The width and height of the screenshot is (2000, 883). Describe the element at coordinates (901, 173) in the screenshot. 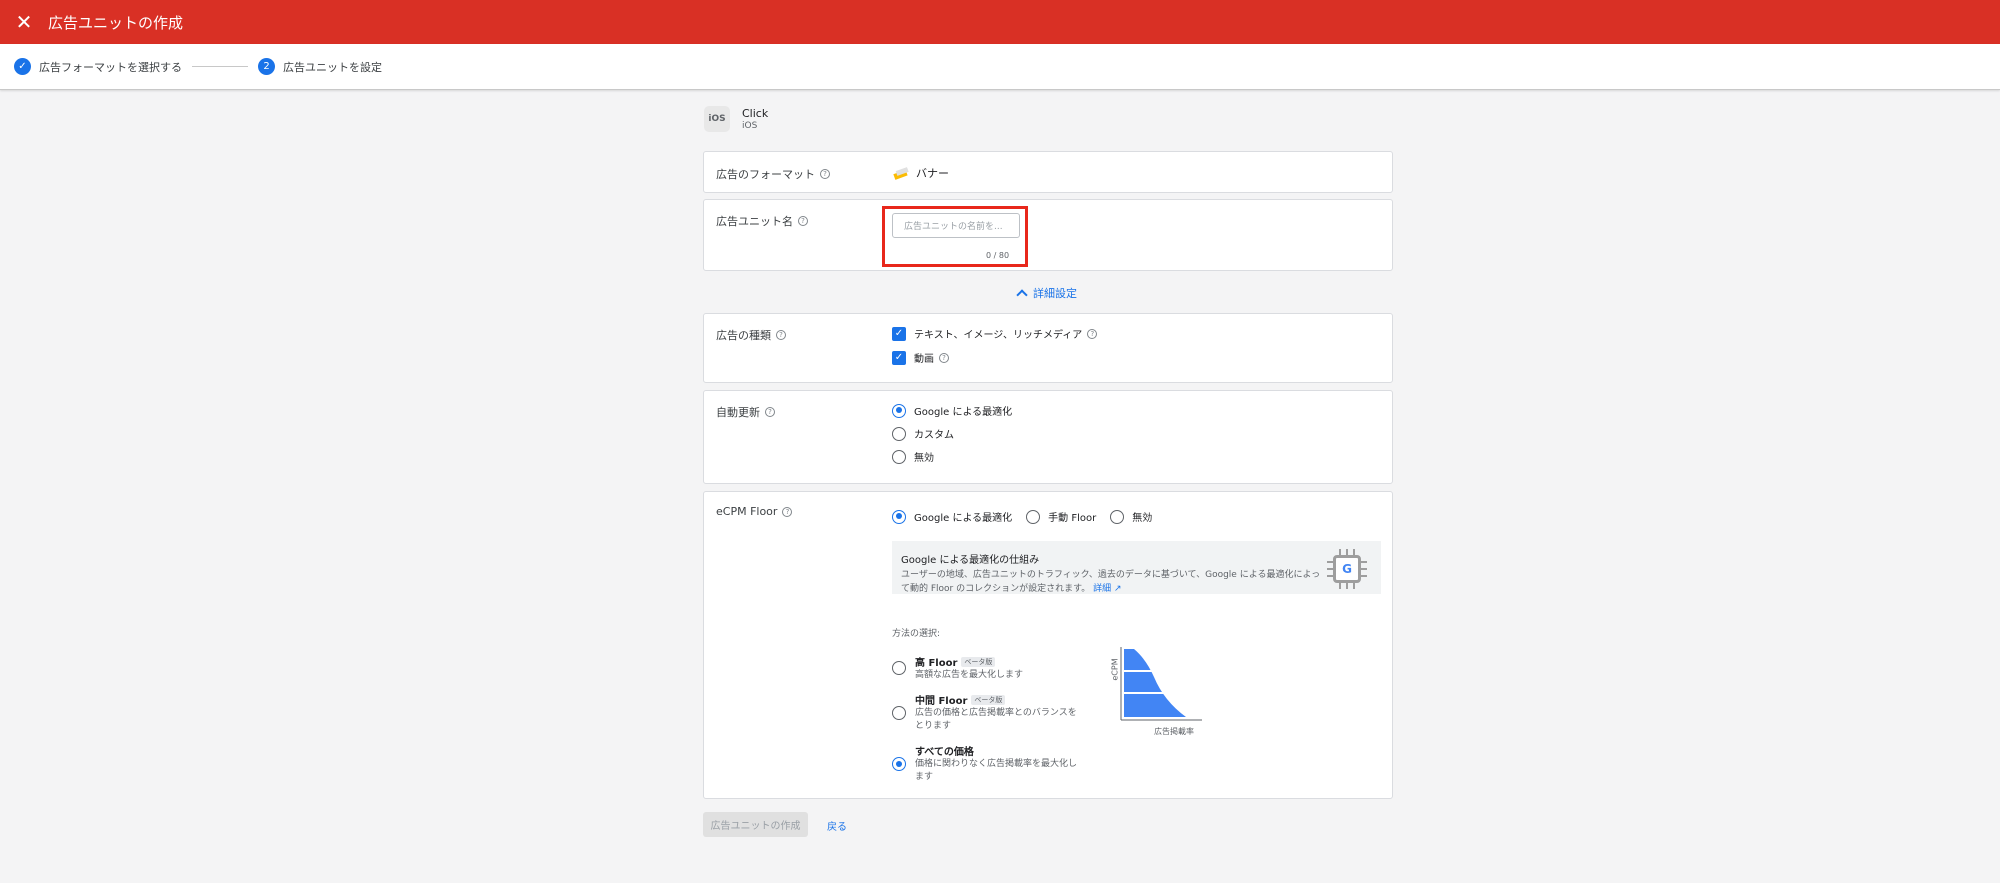

I see `banner-icon` at that location.